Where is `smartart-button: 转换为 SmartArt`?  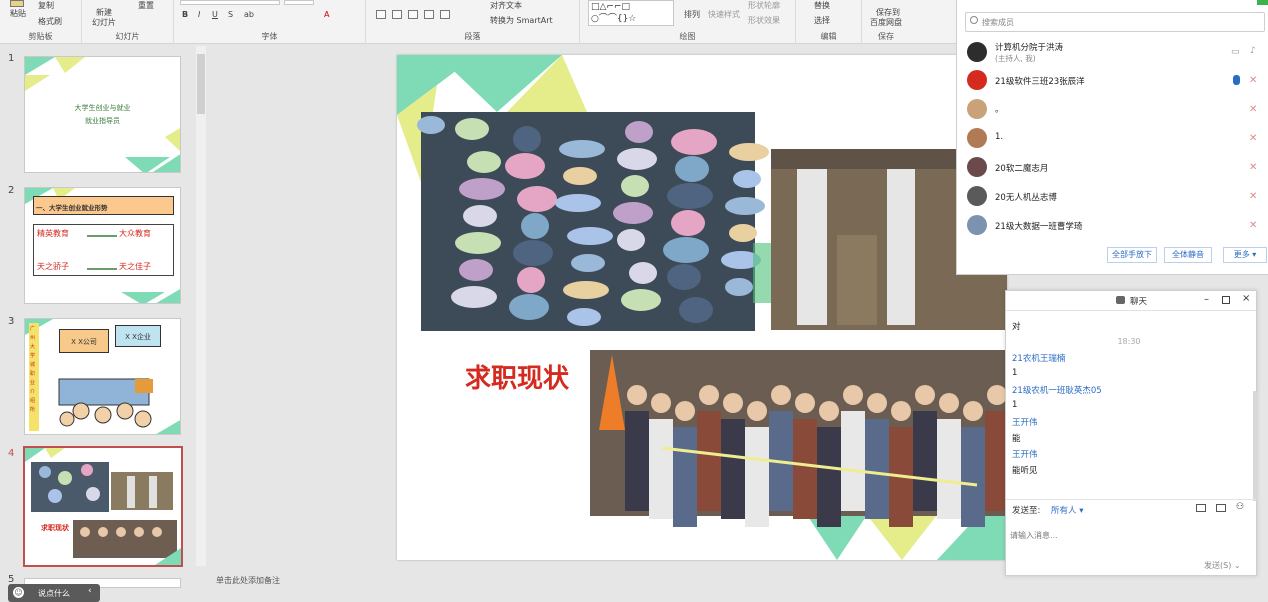
smartart-button: 转换为 SmartArt is located at coordinates (521, 20).